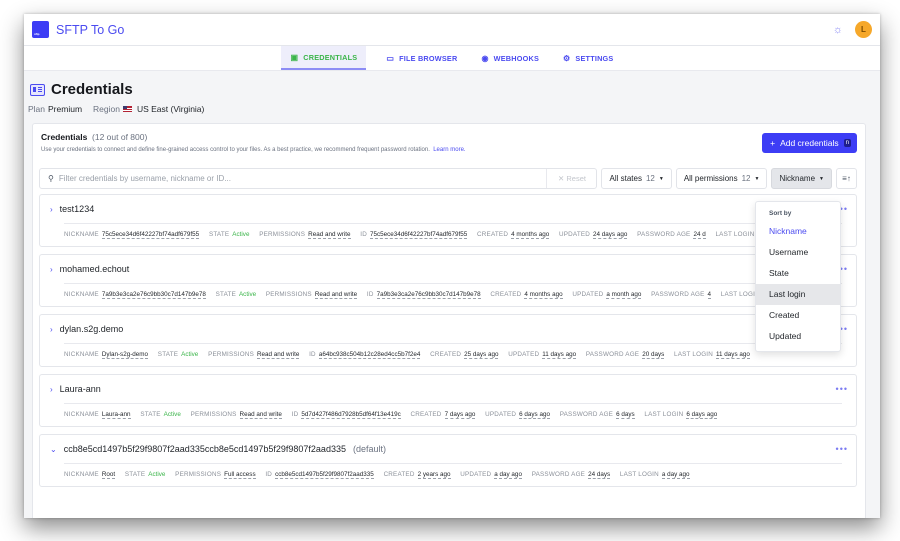  I want to click on credential-username: mohamed.echout, so click(94, 269).